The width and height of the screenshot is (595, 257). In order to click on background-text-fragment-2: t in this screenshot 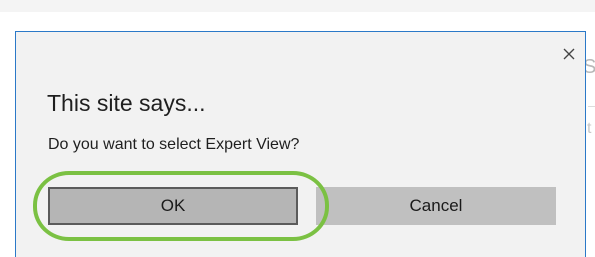, I will do `click(589, 128)`.